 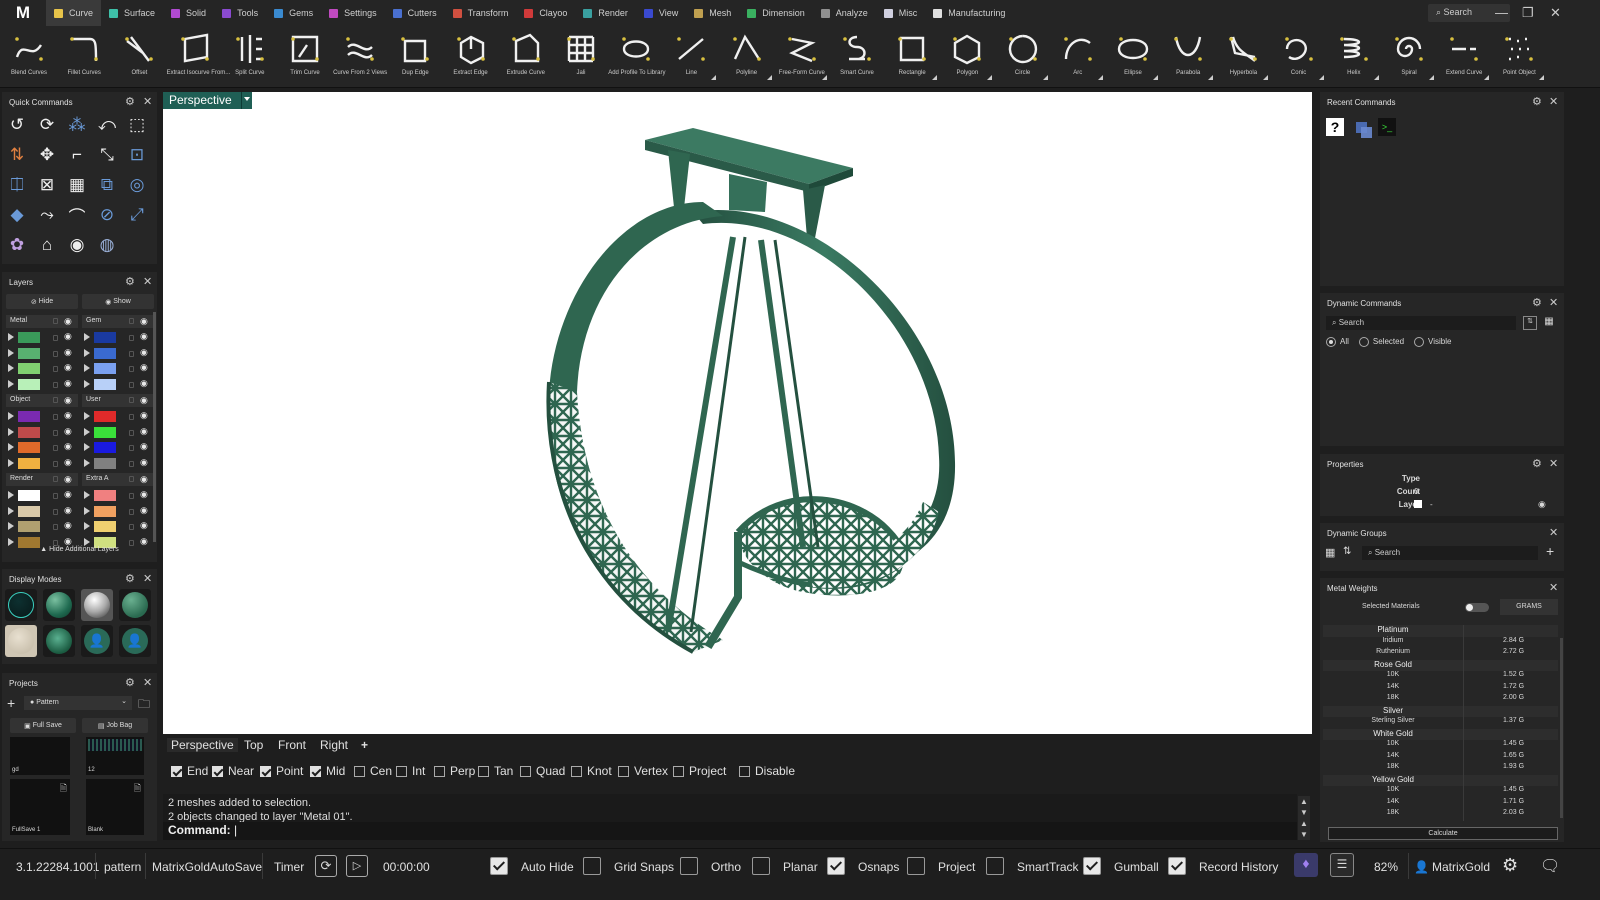 I want to click on filter-selected: Selected, so click(x=1381, y=342).